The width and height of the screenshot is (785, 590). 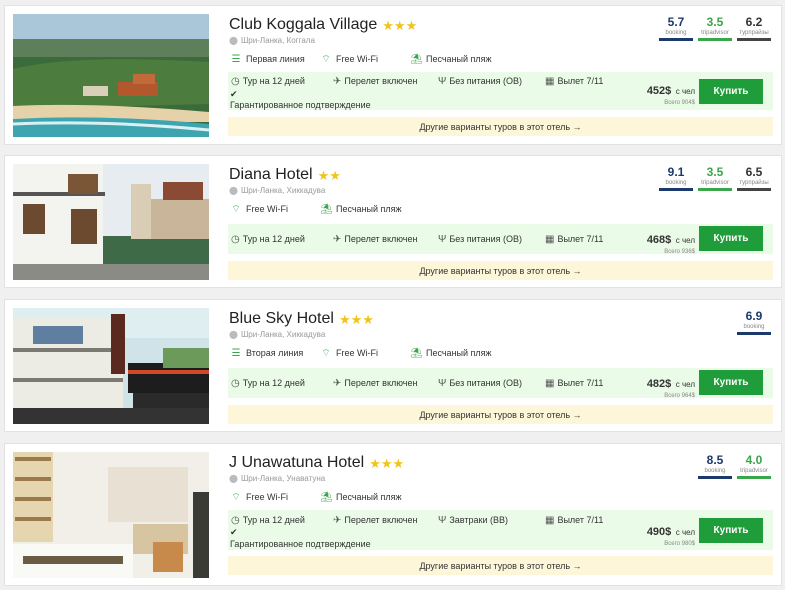 What do you see at coordinates (659, 384) in the screenshot?
I see `price-per-person: 482$` at bounding box center [659, 384].